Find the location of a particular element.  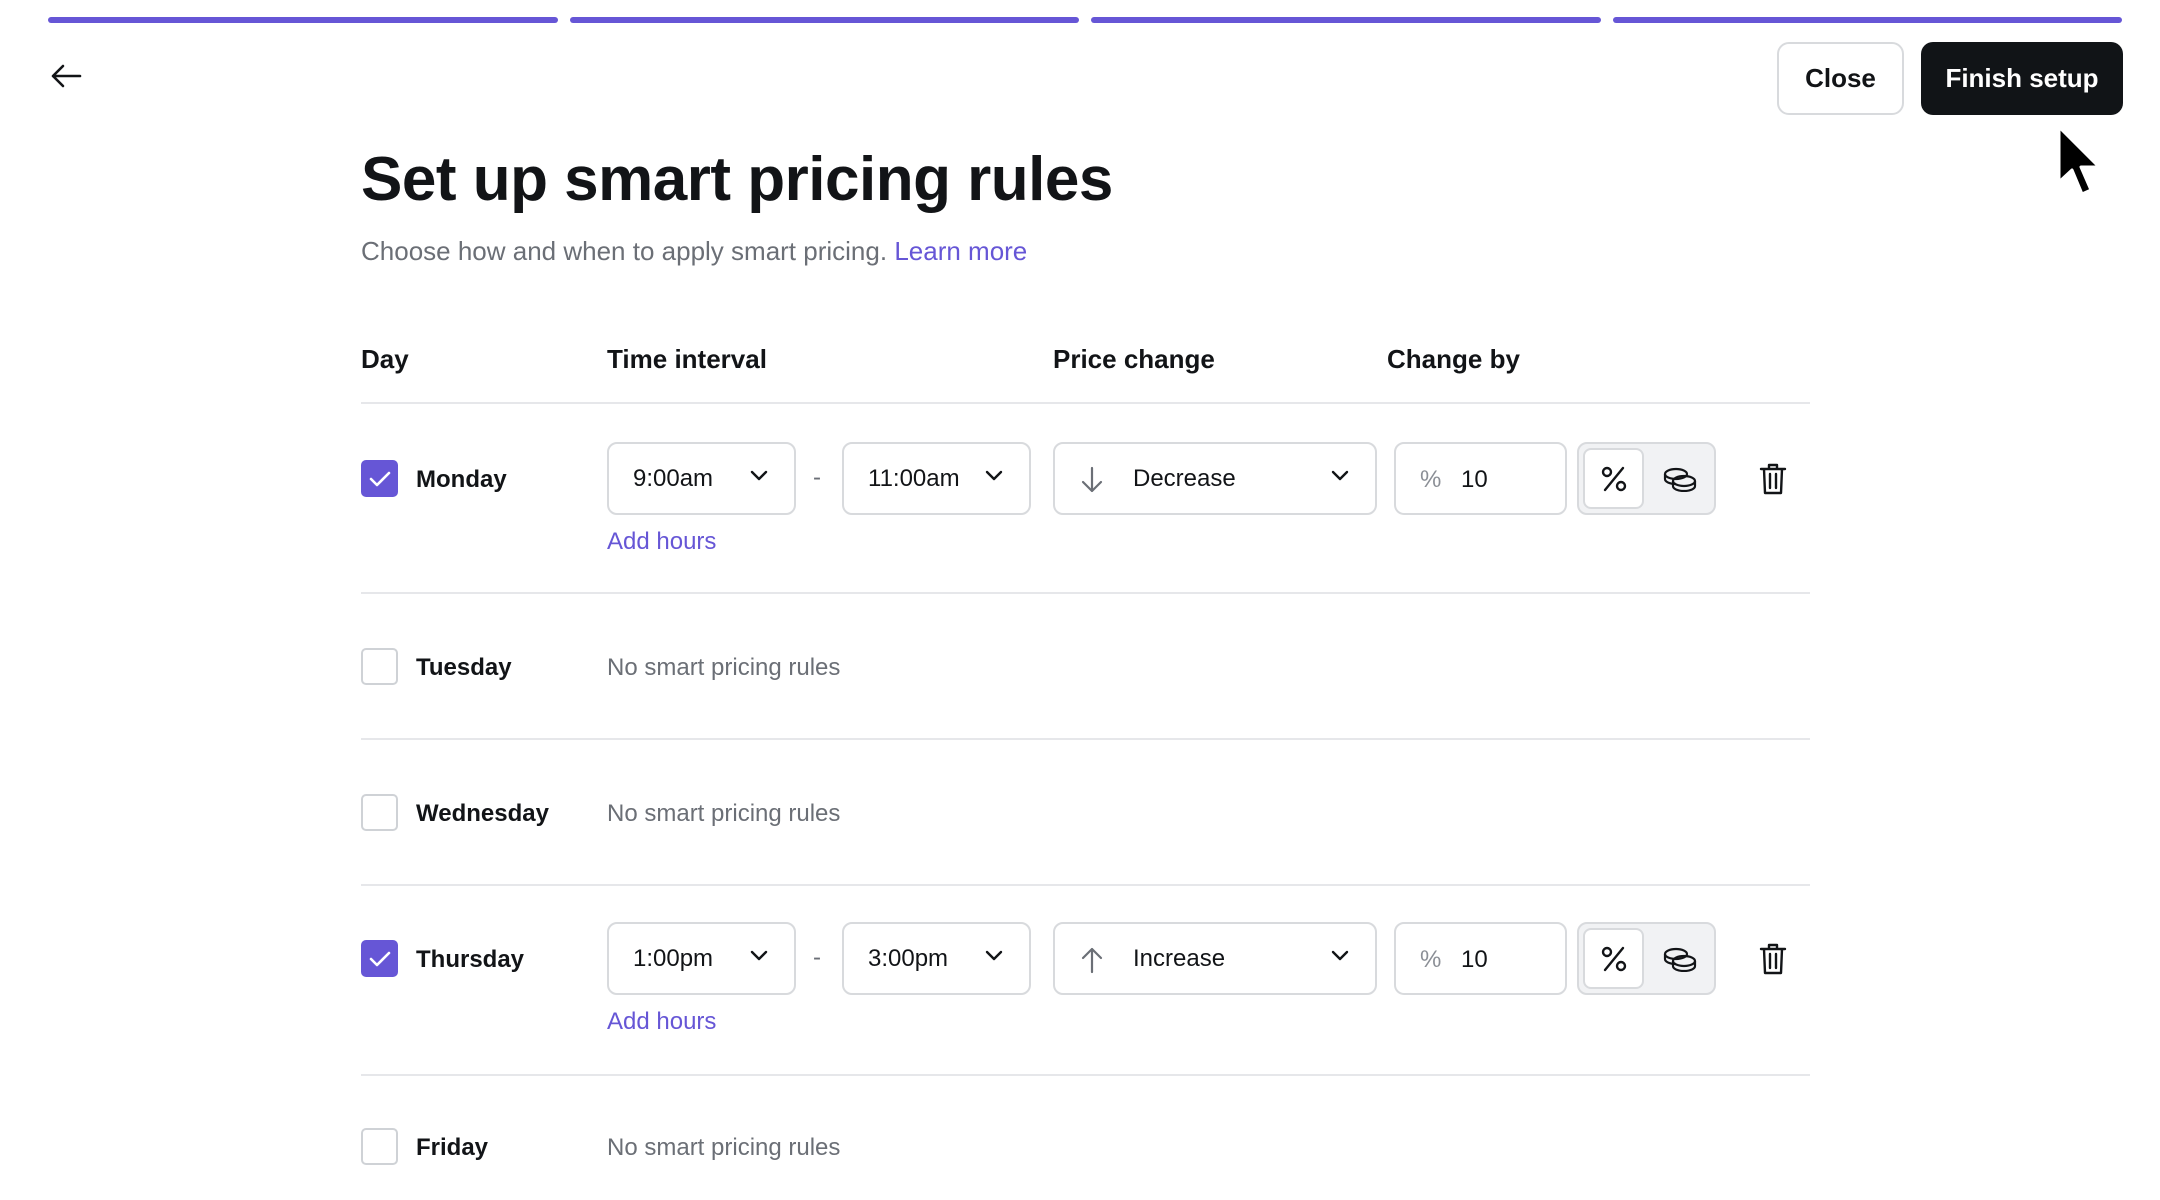

column-header-price-change: Price change is located at coordinates (1134, 359).